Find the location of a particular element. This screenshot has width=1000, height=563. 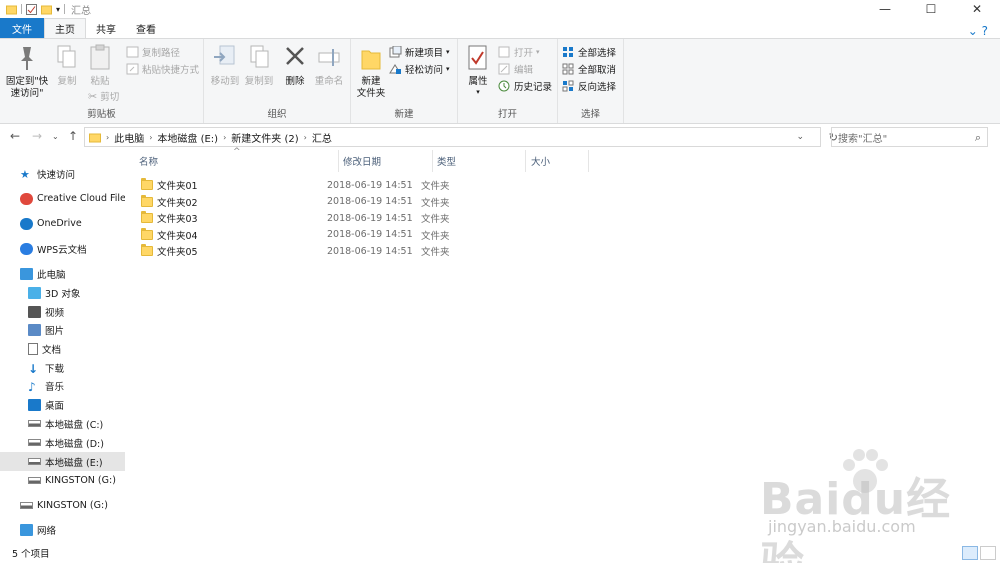

select-all-button: 全部选择 is located at coordinates (589, 52).